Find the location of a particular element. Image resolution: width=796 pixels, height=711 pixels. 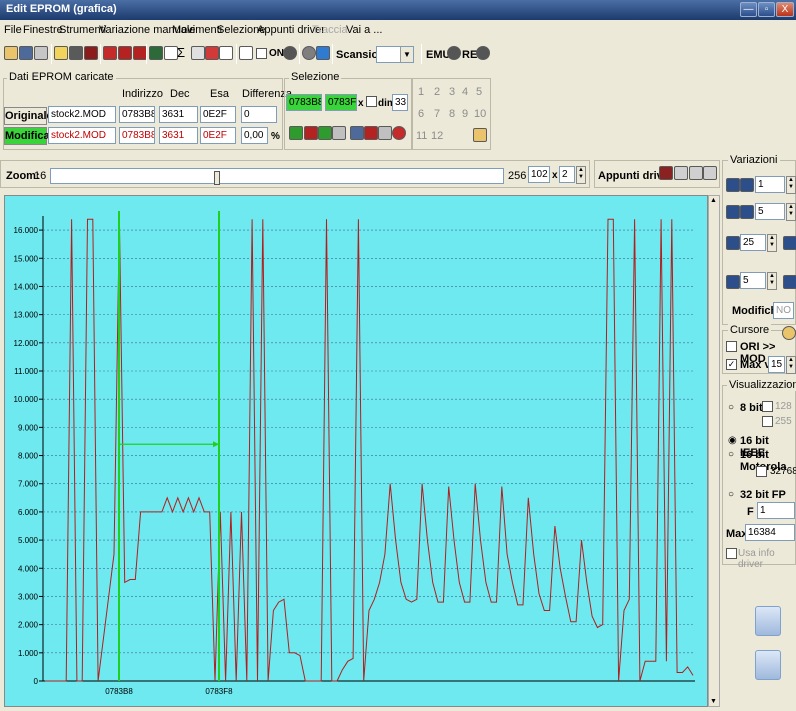

flag-icon is located at coordinates (212, 53).